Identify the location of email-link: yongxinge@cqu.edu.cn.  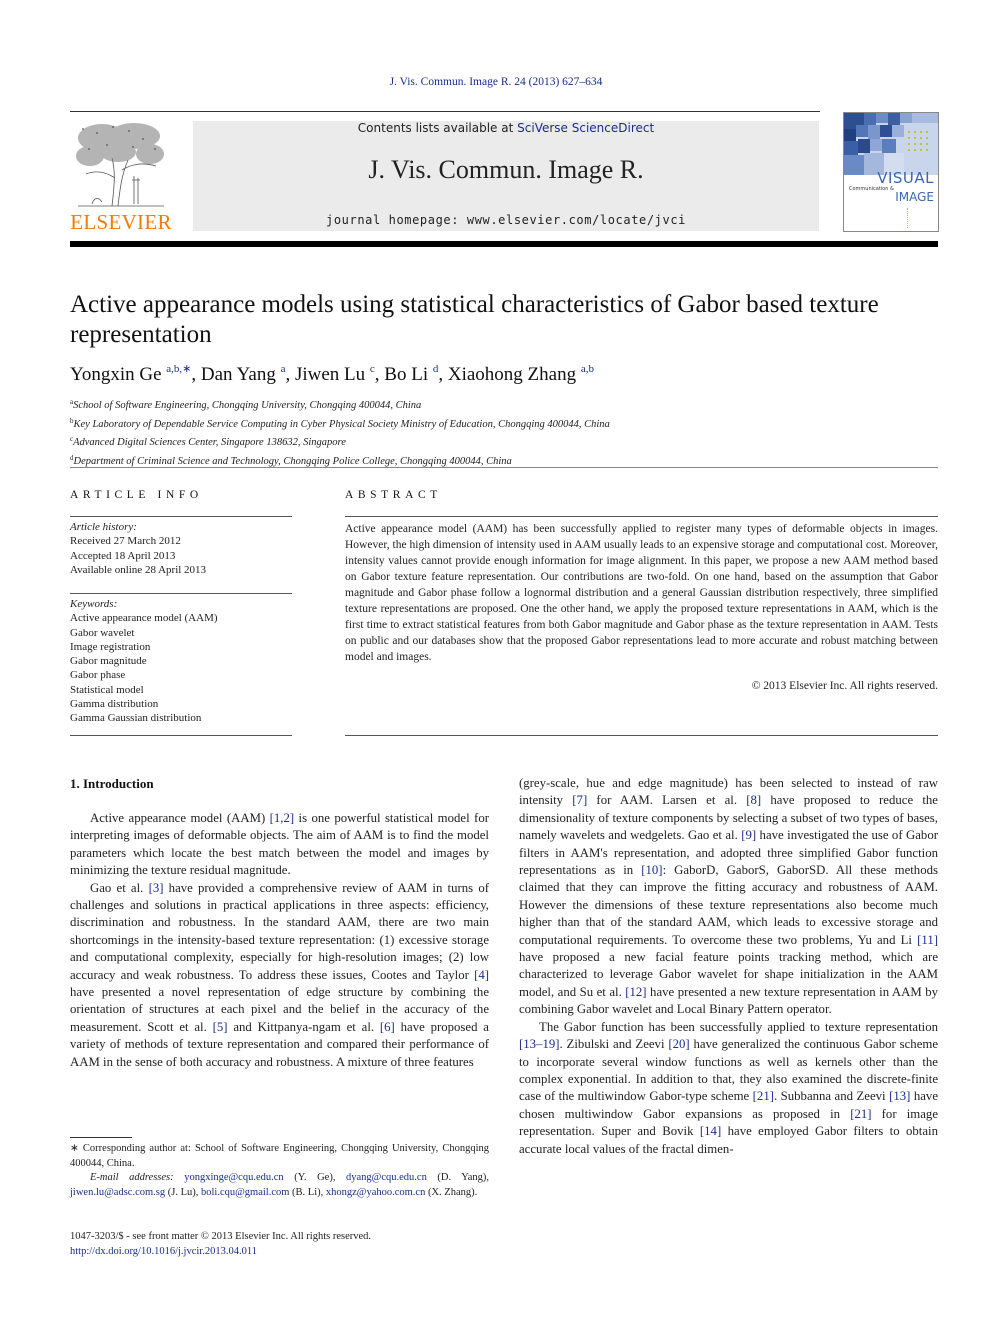
(233, 1177).